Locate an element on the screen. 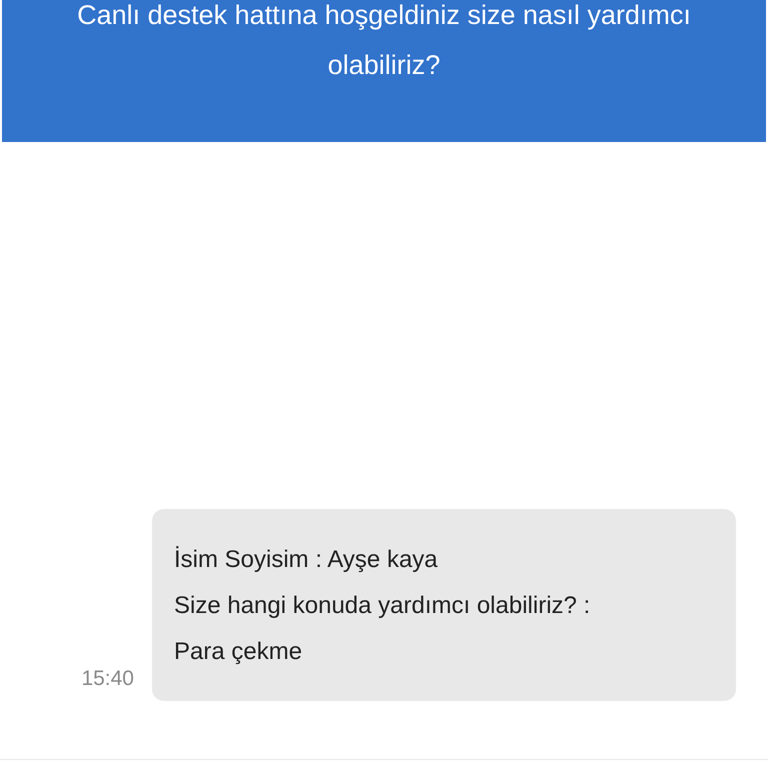 The height and width of the screenshot is (768, 768). message-text: Para çekme is located at coordinates (239, 652).